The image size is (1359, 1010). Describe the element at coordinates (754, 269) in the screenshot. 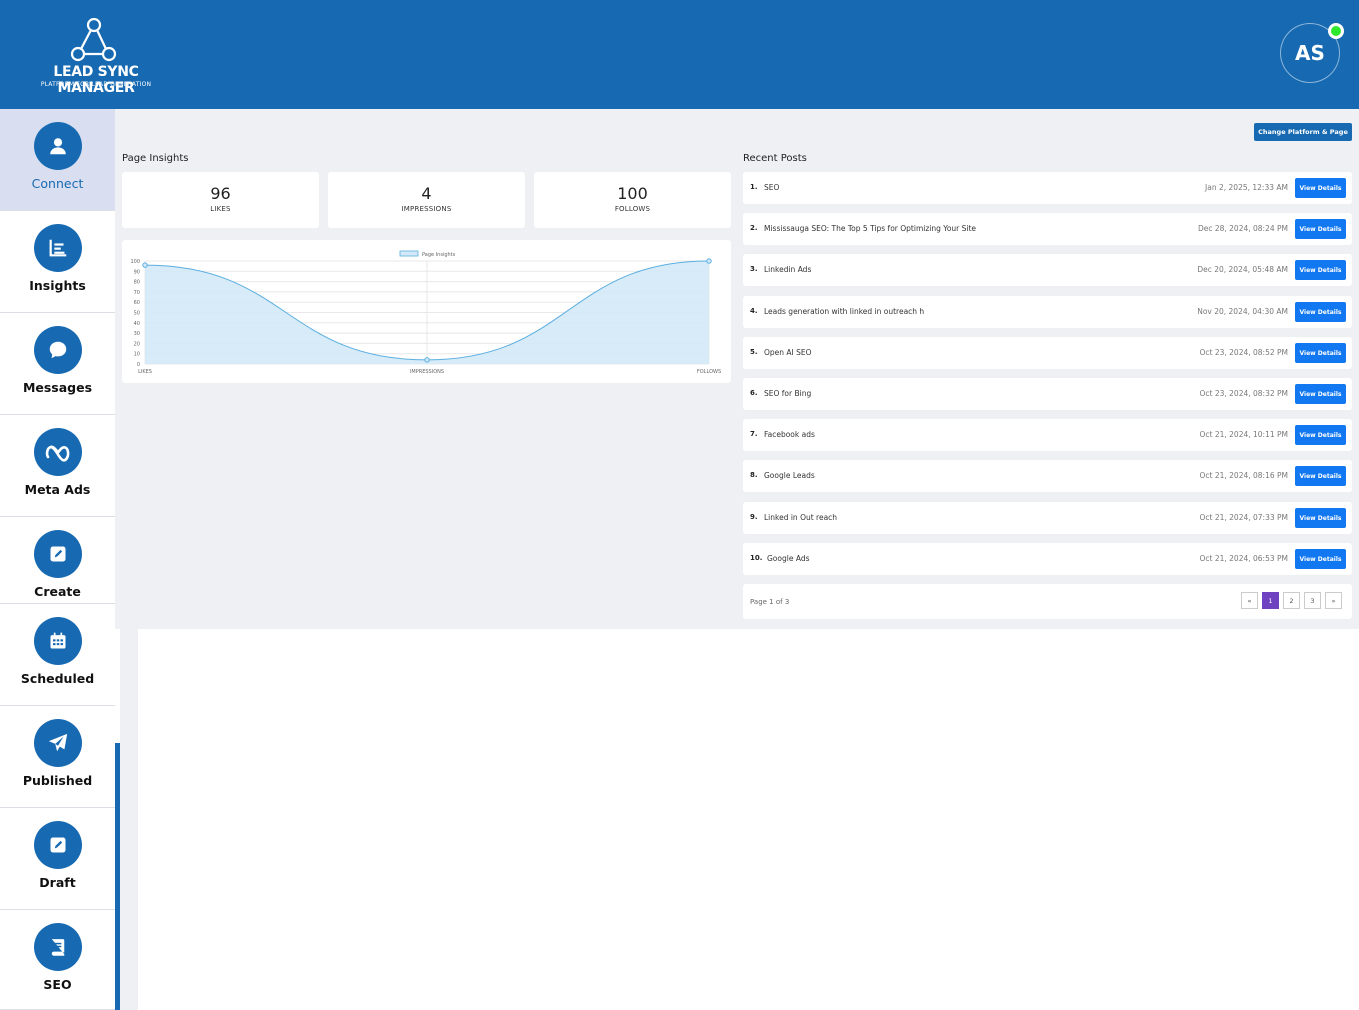

I see `post-number: 3.` at that location.